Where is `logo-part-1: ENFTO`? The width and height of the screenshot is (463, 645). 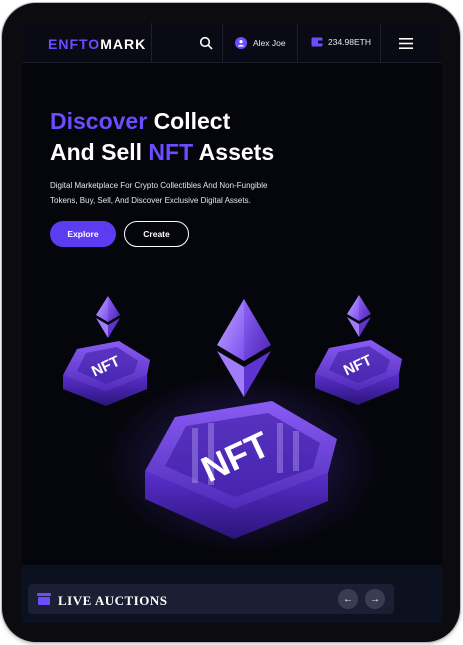
logo-part-1: ENFTO is located at coordinates (74, 44).